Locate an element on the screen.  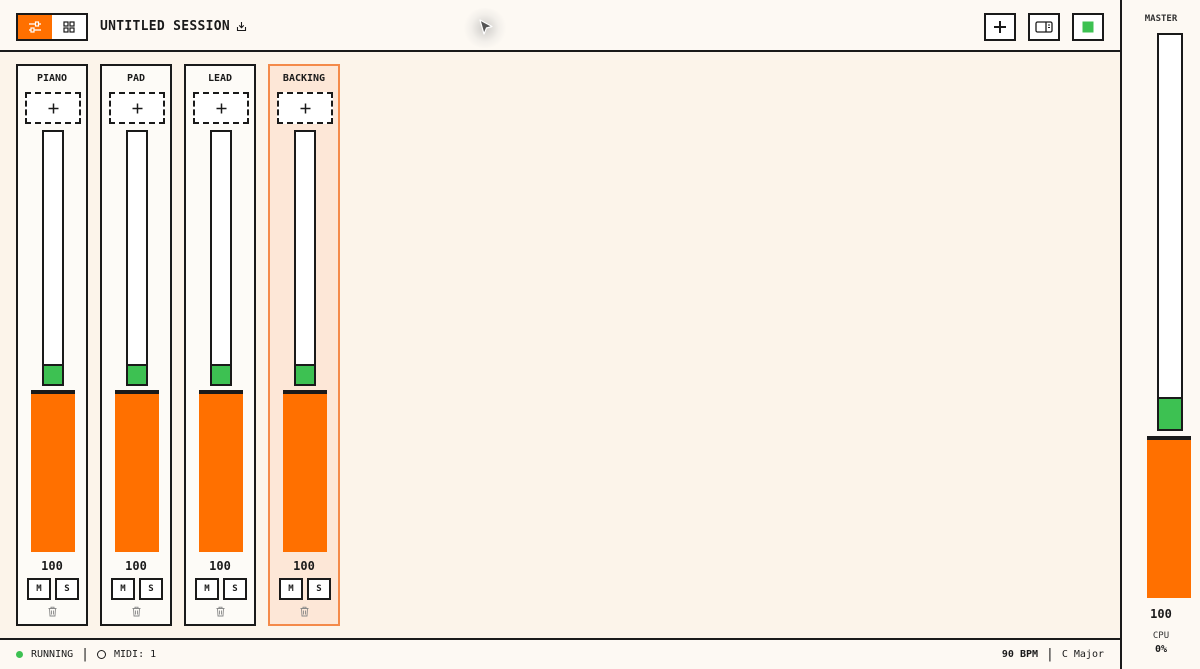
bpm-display: 90 BPM is located at coordinates (1020, 654).